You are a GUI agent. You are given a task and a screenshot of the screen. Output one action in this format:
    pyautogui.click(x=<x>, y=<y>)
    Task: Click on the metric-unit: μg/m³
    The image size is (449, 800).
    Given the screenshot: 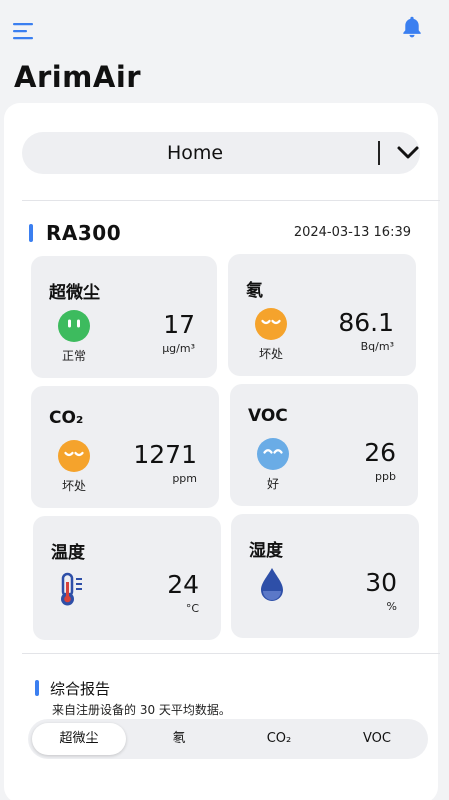 What is the action you would take?
    pyautogui.click(x=178, y=348)
    